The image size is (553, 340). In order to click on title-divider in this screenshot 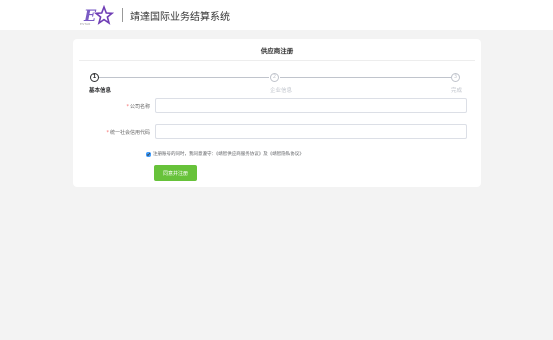, I will do `click(277, 60)`.